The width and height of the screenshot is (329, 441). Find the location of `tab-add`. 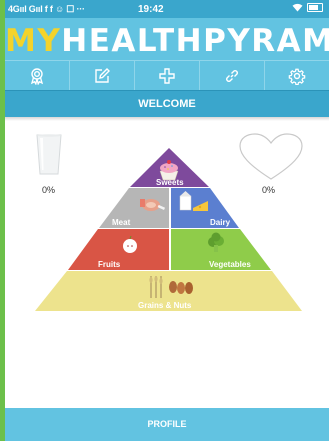

tab-add is located at coordinates (167, 76).